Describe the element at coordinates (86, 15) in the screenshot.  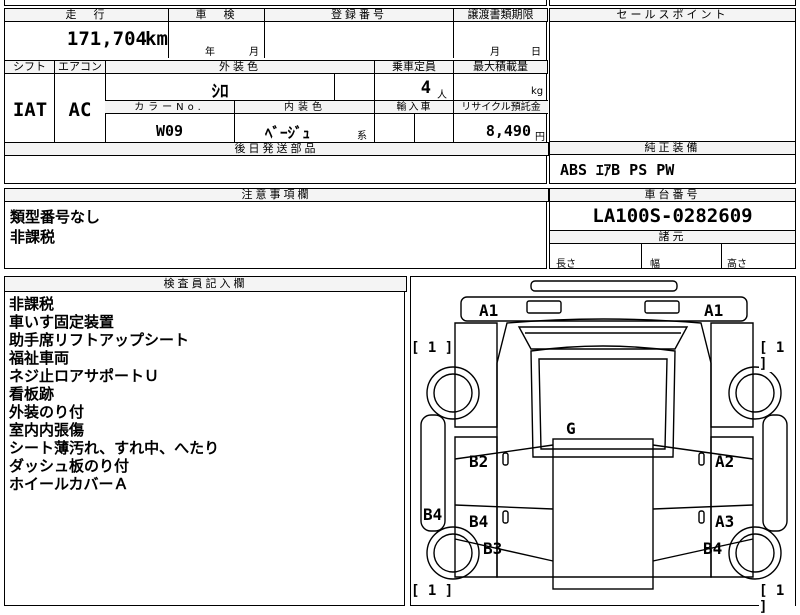
I see `mileage-header: 走 行` at that location.